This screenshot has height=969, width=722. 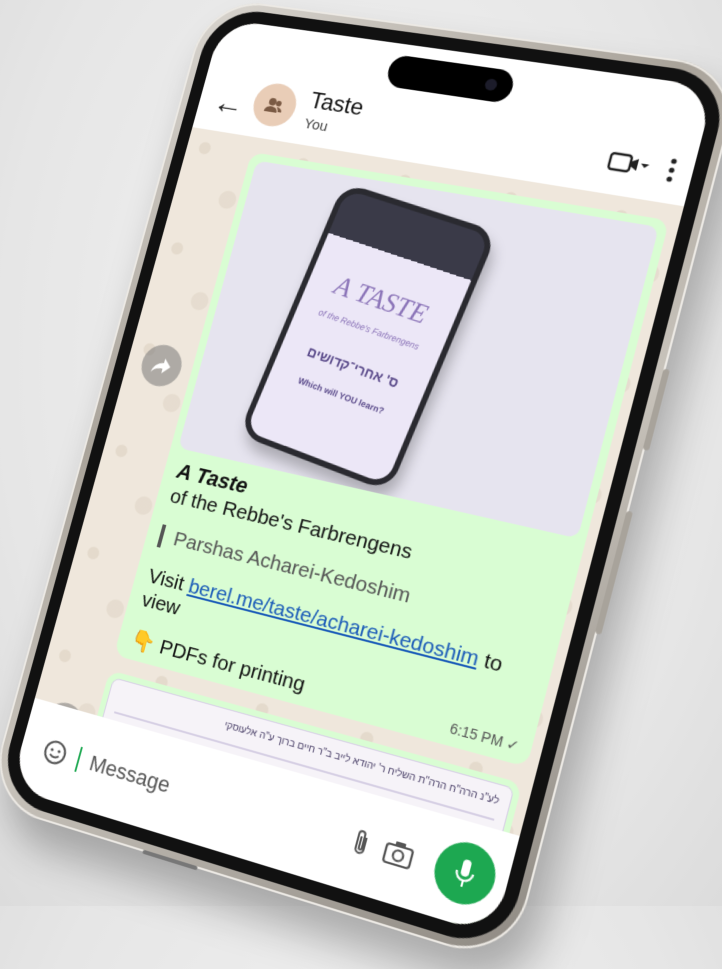 I want to click on arrow-left-icon: ←, so click(x=230, y=104).